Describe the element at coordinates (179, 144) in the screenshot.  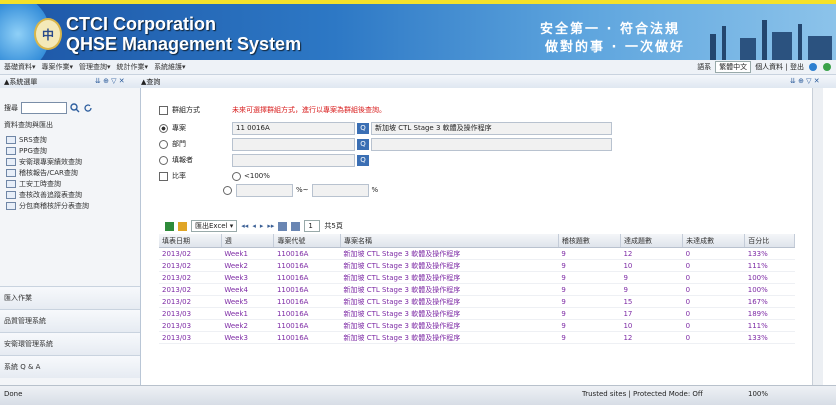
I see `dept-label: 部門` at that location.